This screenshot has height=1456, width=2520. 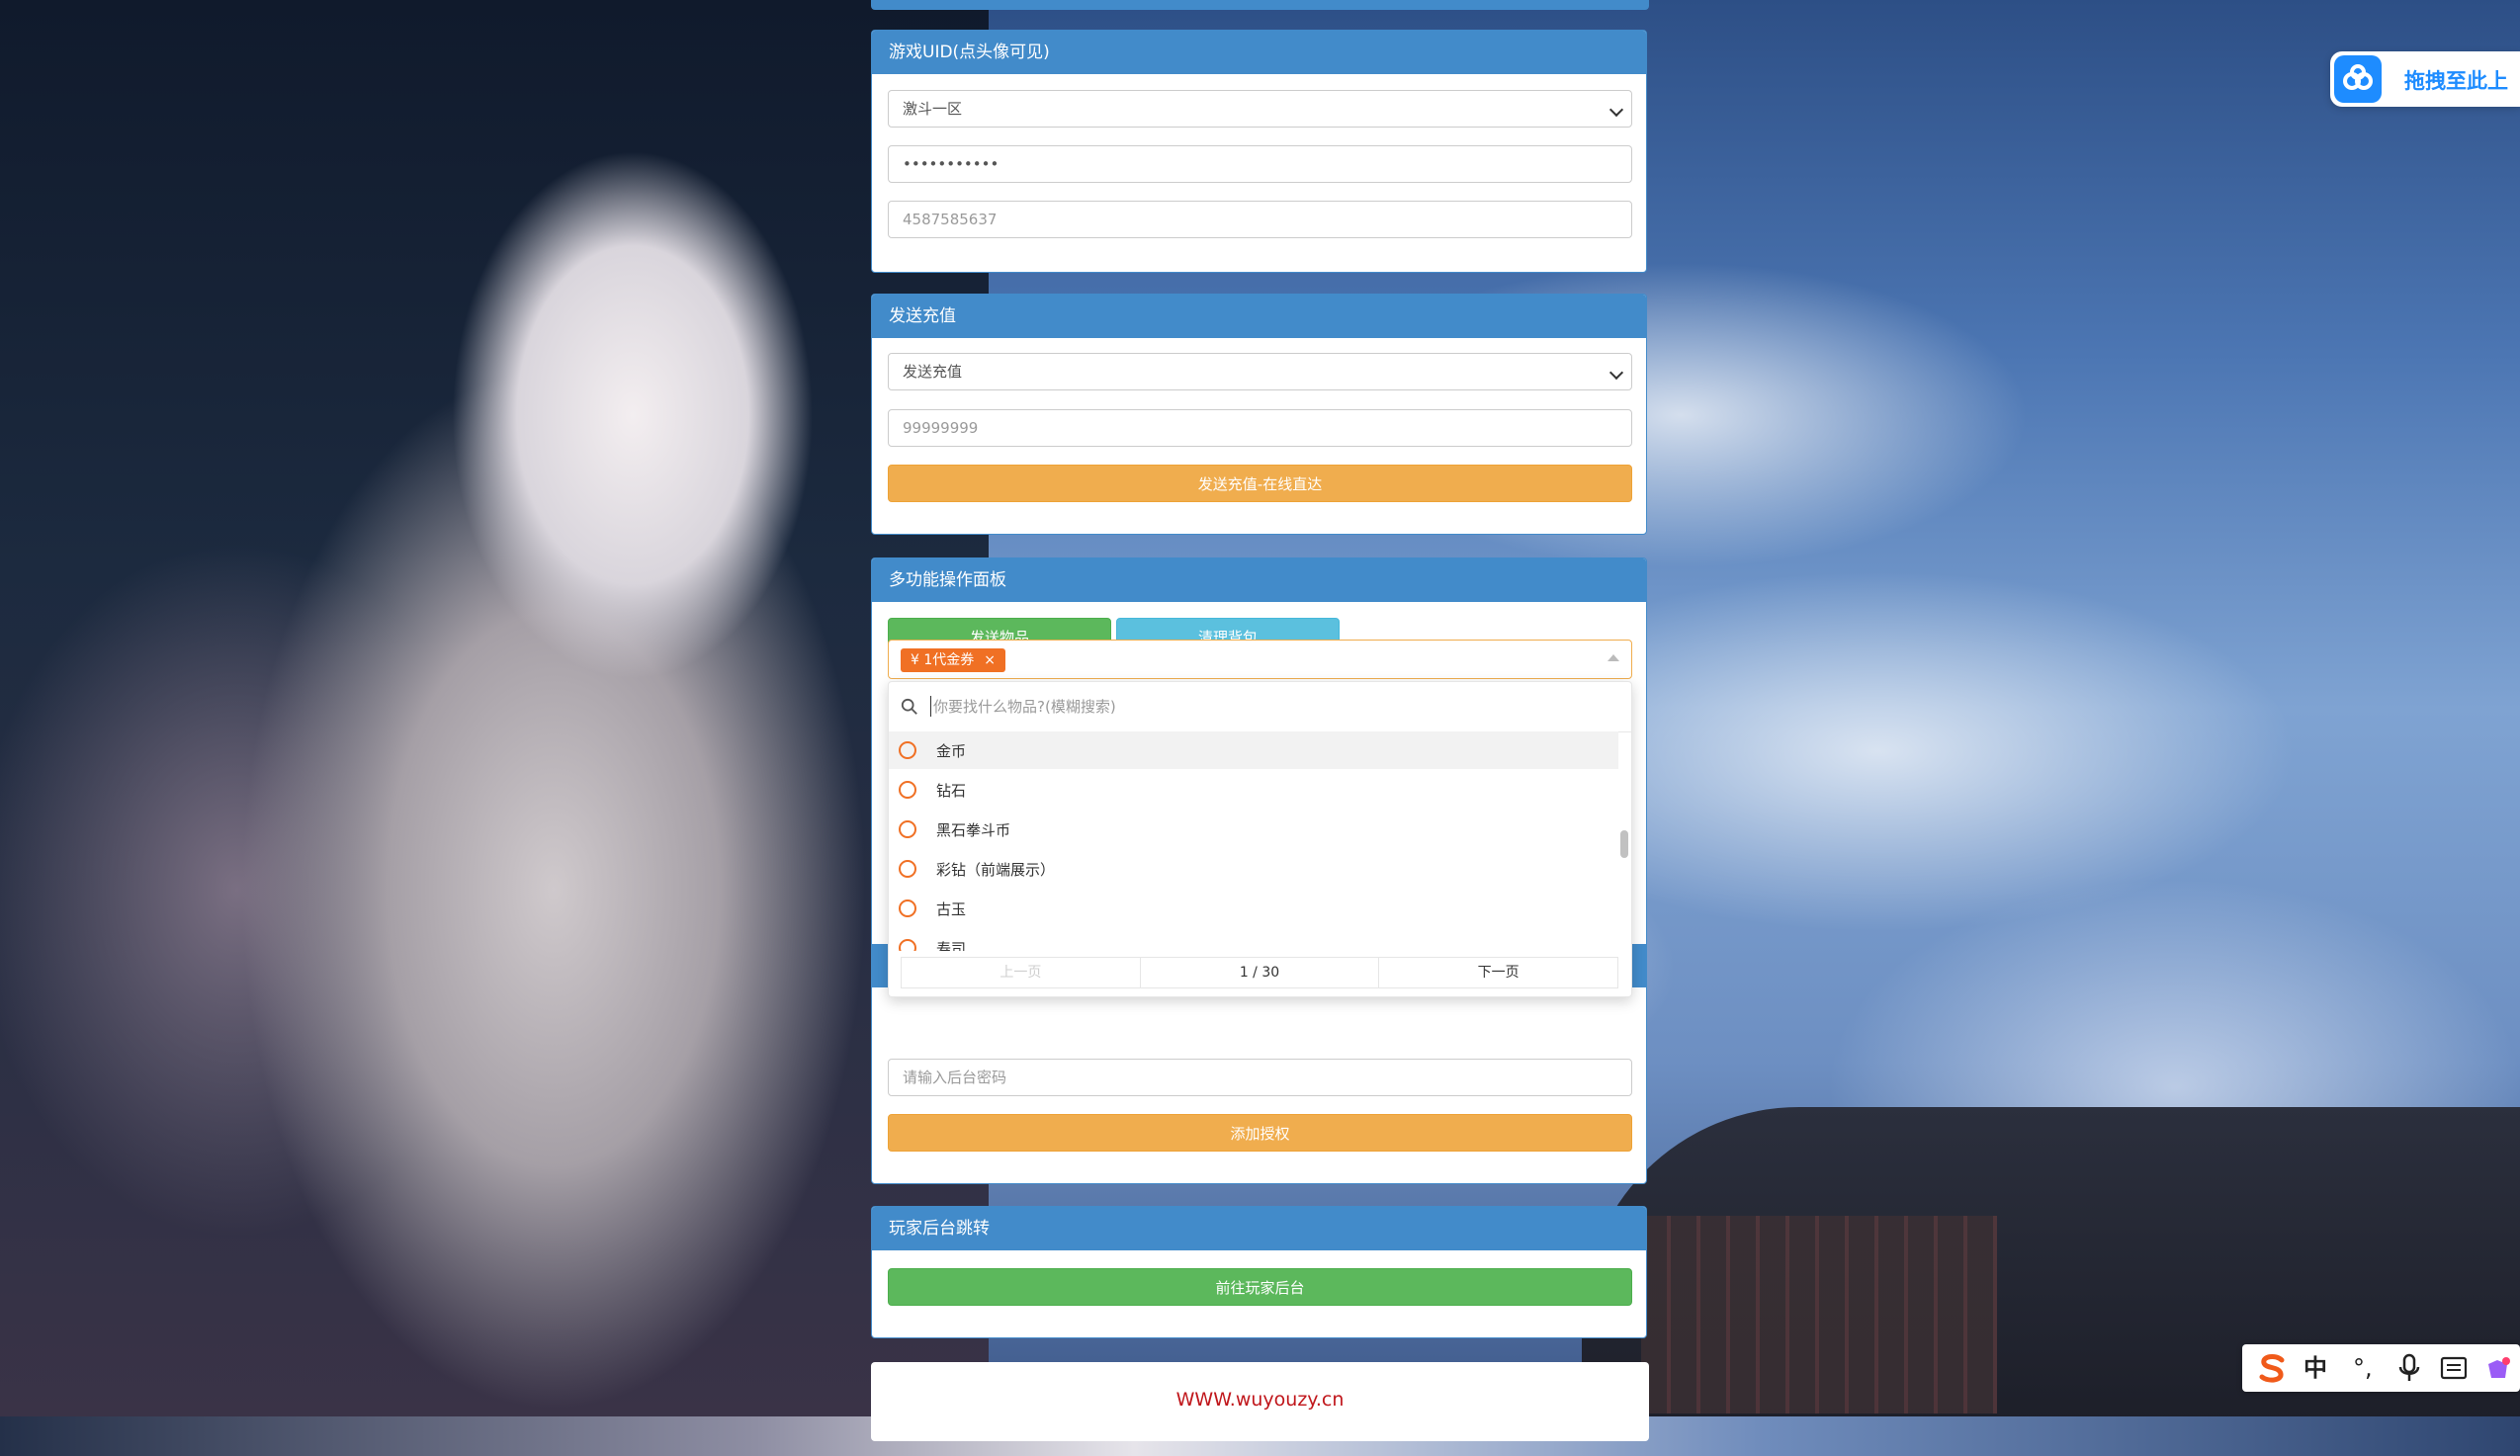 What do you see at coordinates (1260, 428) in the screenshot?
I see `recharge-amount-input: 99999999` at bounding box center [1260, 428].